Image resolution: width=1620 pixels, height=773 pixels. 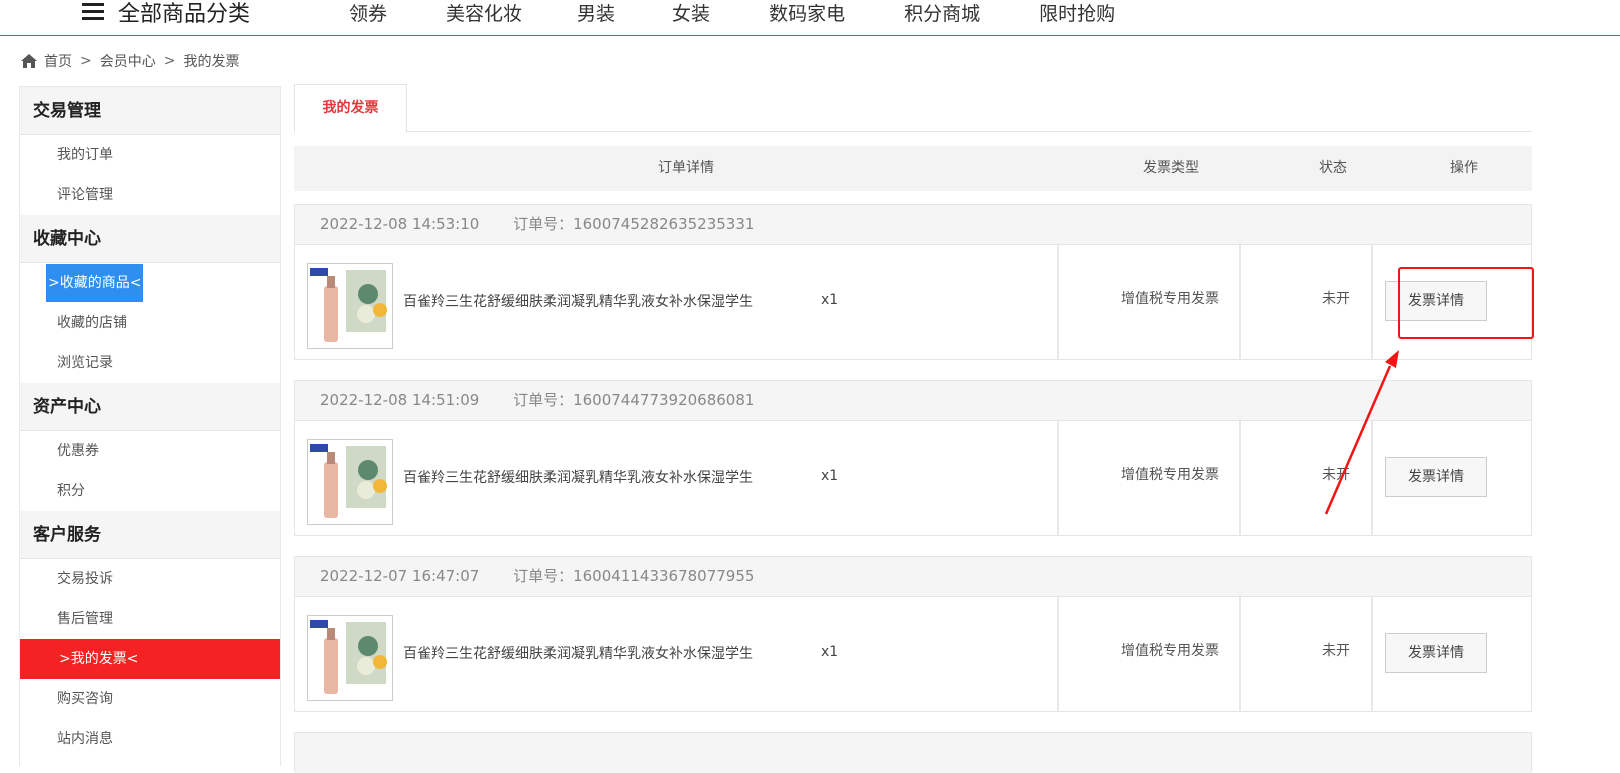 I want to click on nav-links: 领券 美容化妆 男装 女装 数码家电 积分商城 限时抢购, so click(x=732, y=15).